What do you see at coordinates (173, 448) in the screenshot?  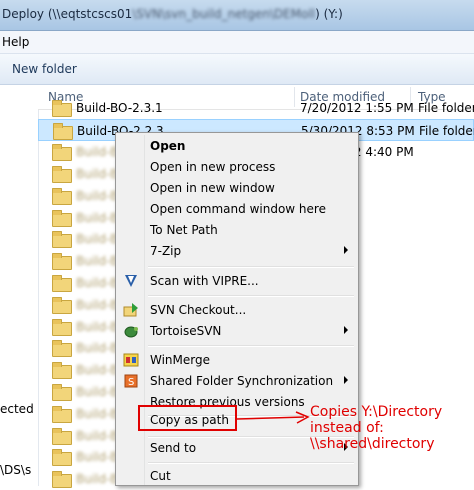 I see `menu-label: Send to` at bounding box center [173, 448].